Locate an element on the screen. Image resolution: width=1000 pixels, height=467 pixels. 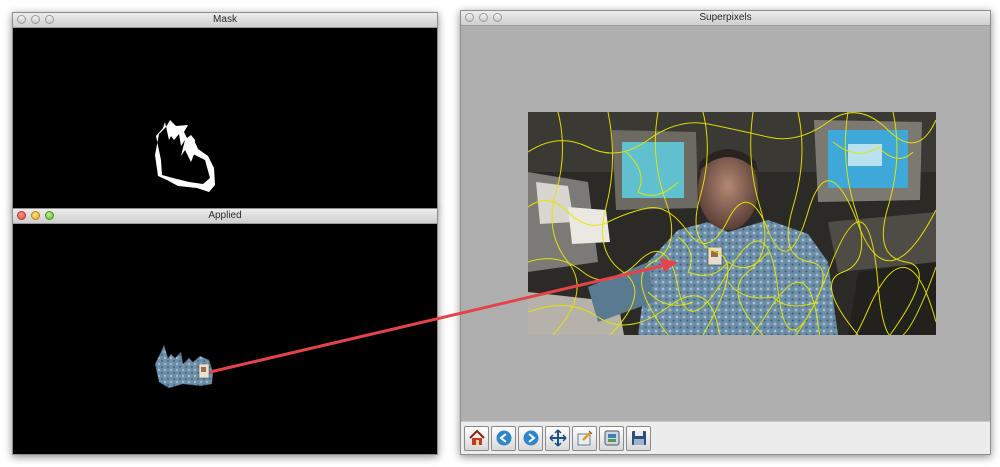
pan-button is located at coordinates (557, 438).